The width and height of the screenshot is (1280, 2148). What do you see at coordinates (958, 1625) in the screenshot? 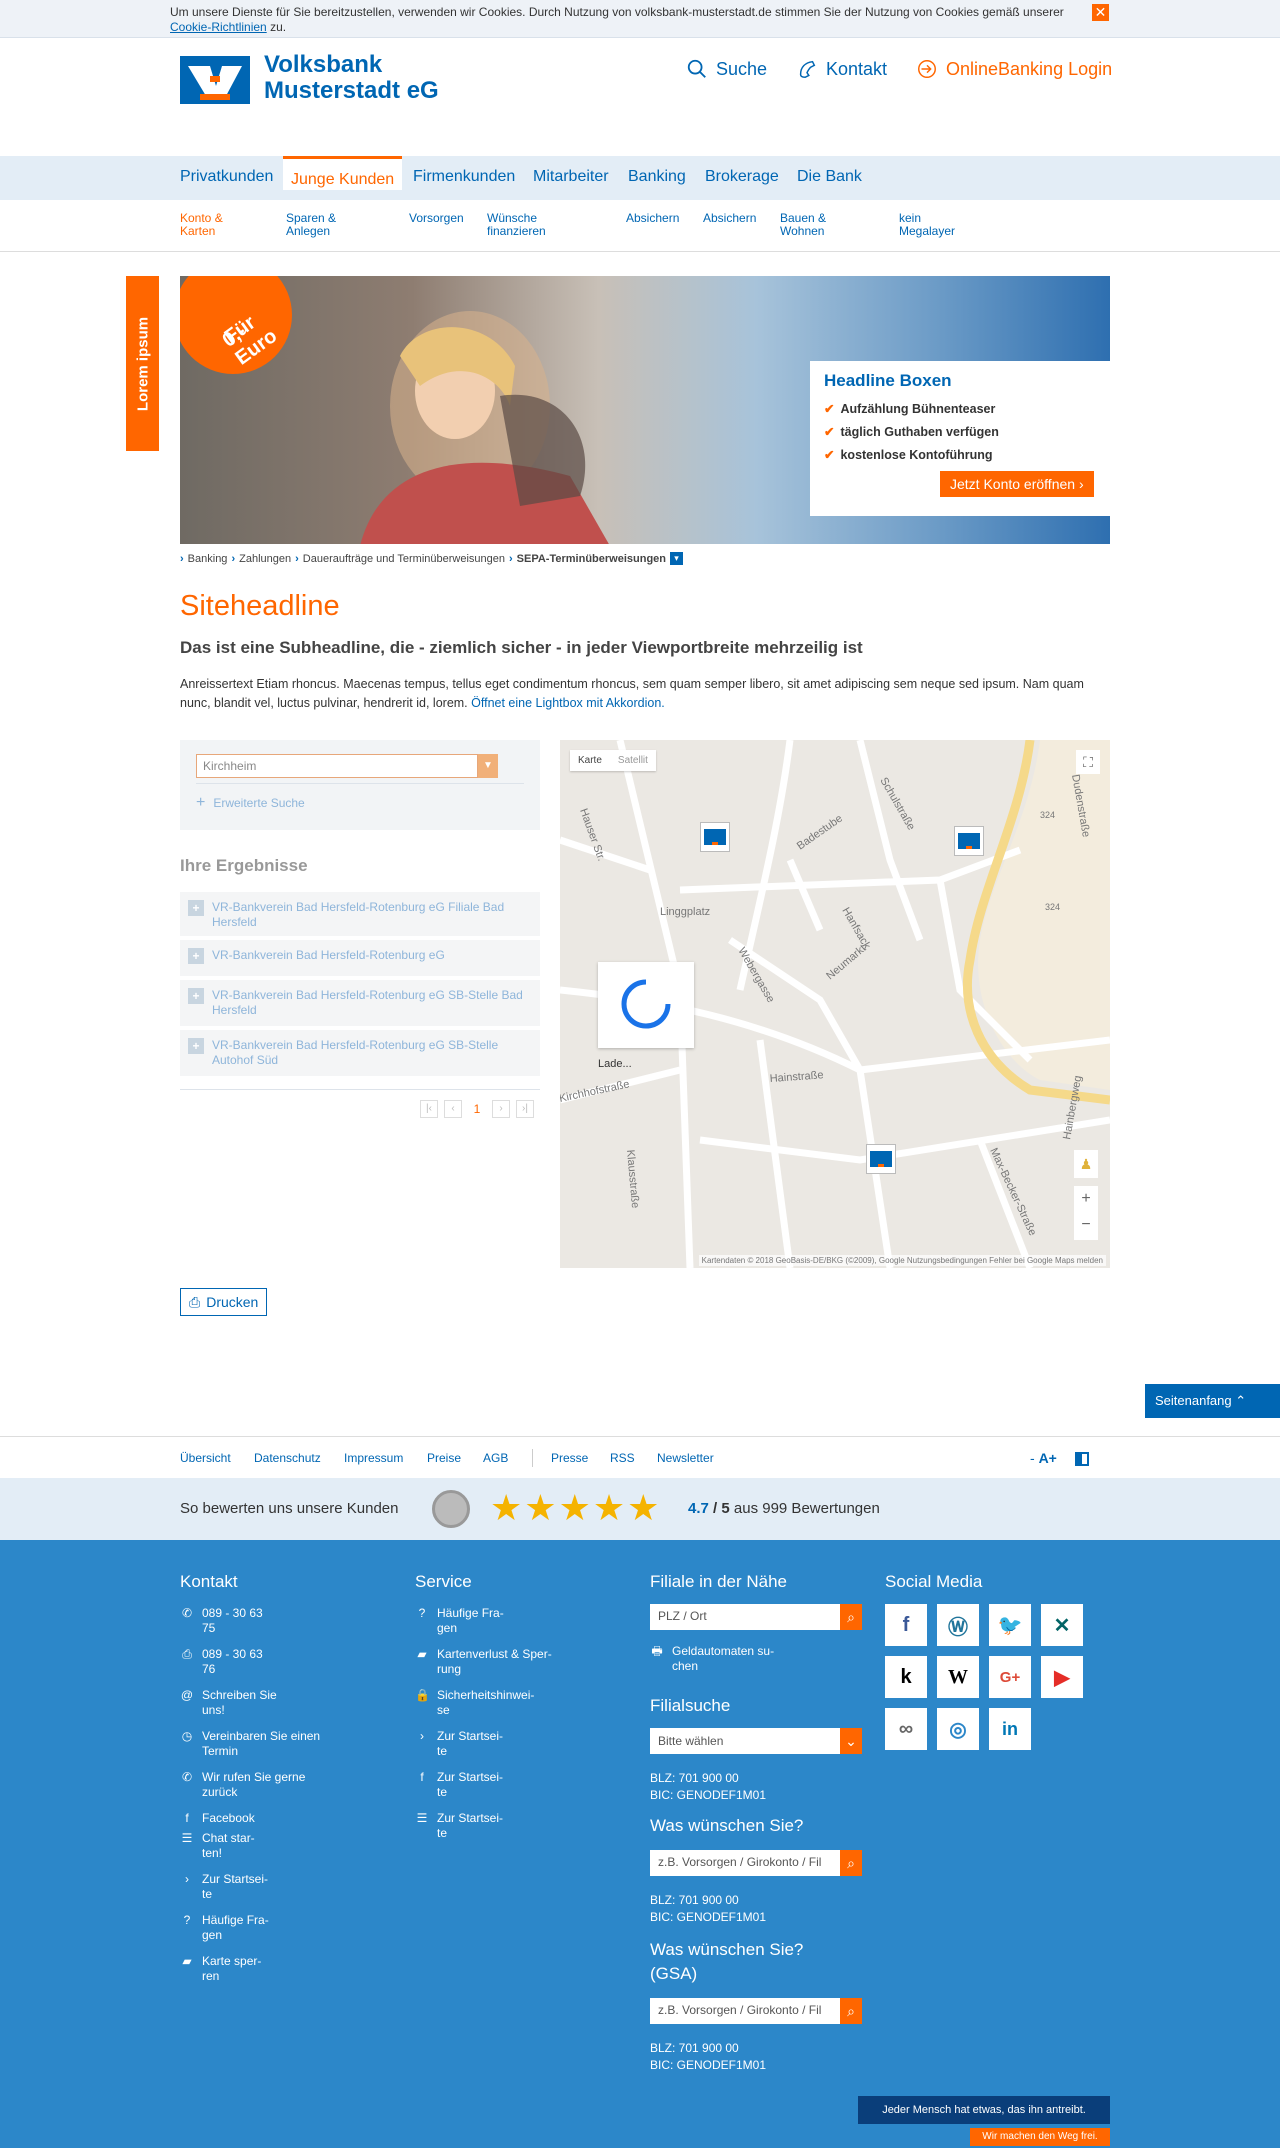
I see `wordpress-icon: Ⓦ` at bounding box center [958, 1625].